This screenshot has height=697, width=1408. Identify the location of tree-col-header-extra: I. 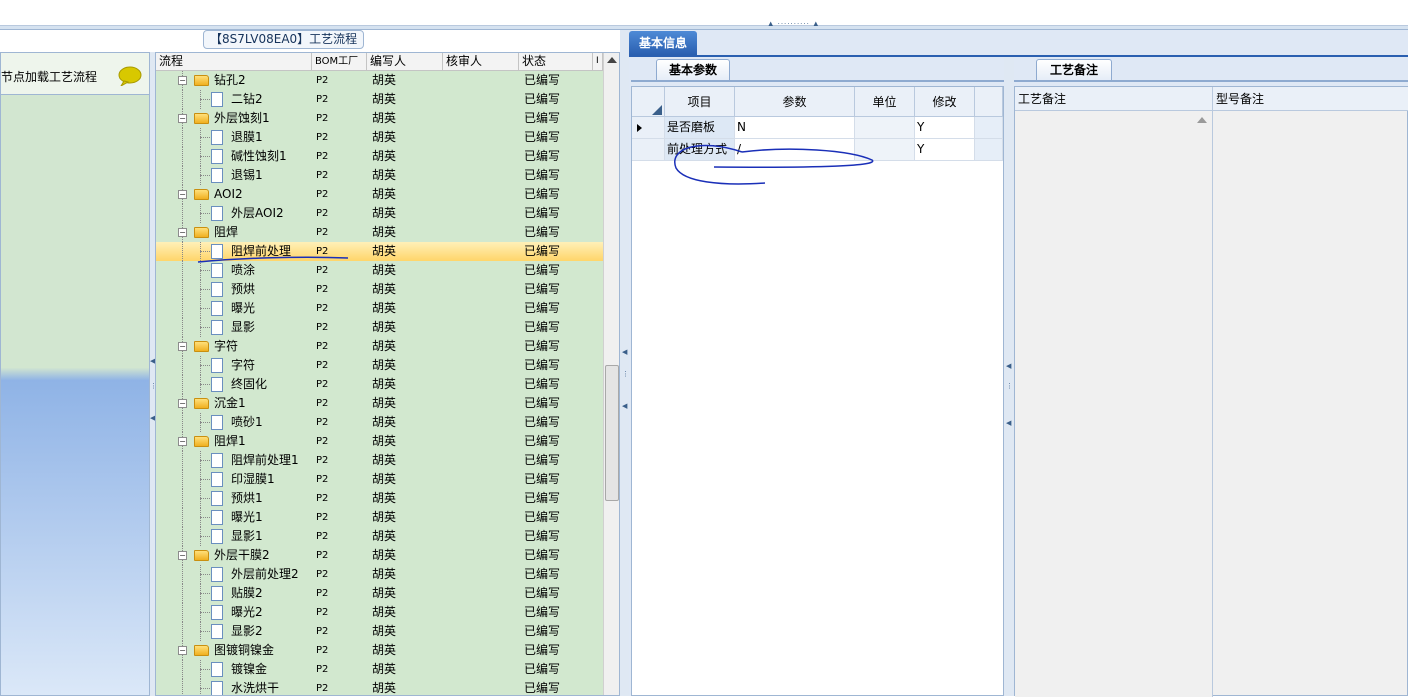
(598, 62).